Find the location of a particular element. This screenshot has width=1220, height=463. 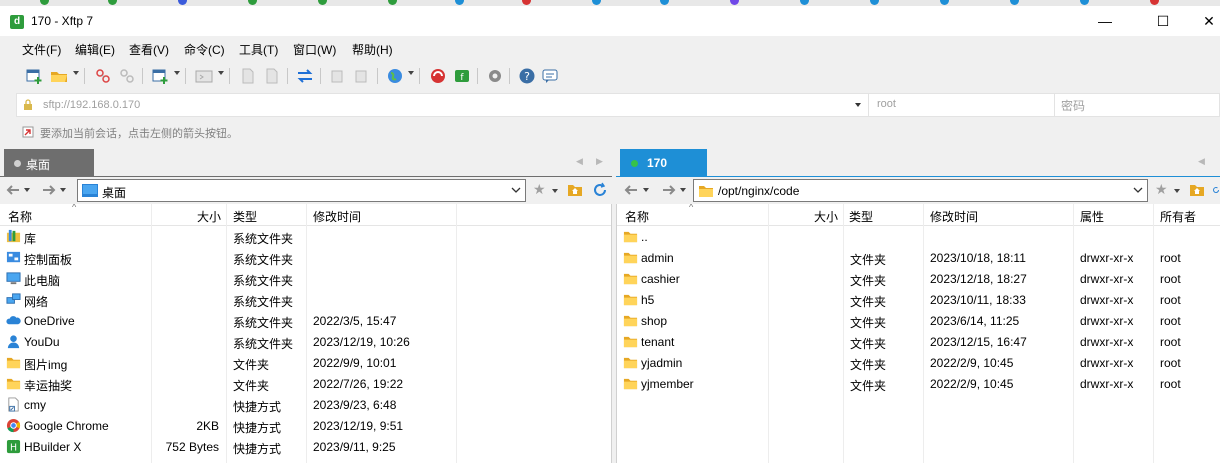

file-row: 图片img 文件夹 2022/9/9, 10:01 is located at coordinates (305, 363).